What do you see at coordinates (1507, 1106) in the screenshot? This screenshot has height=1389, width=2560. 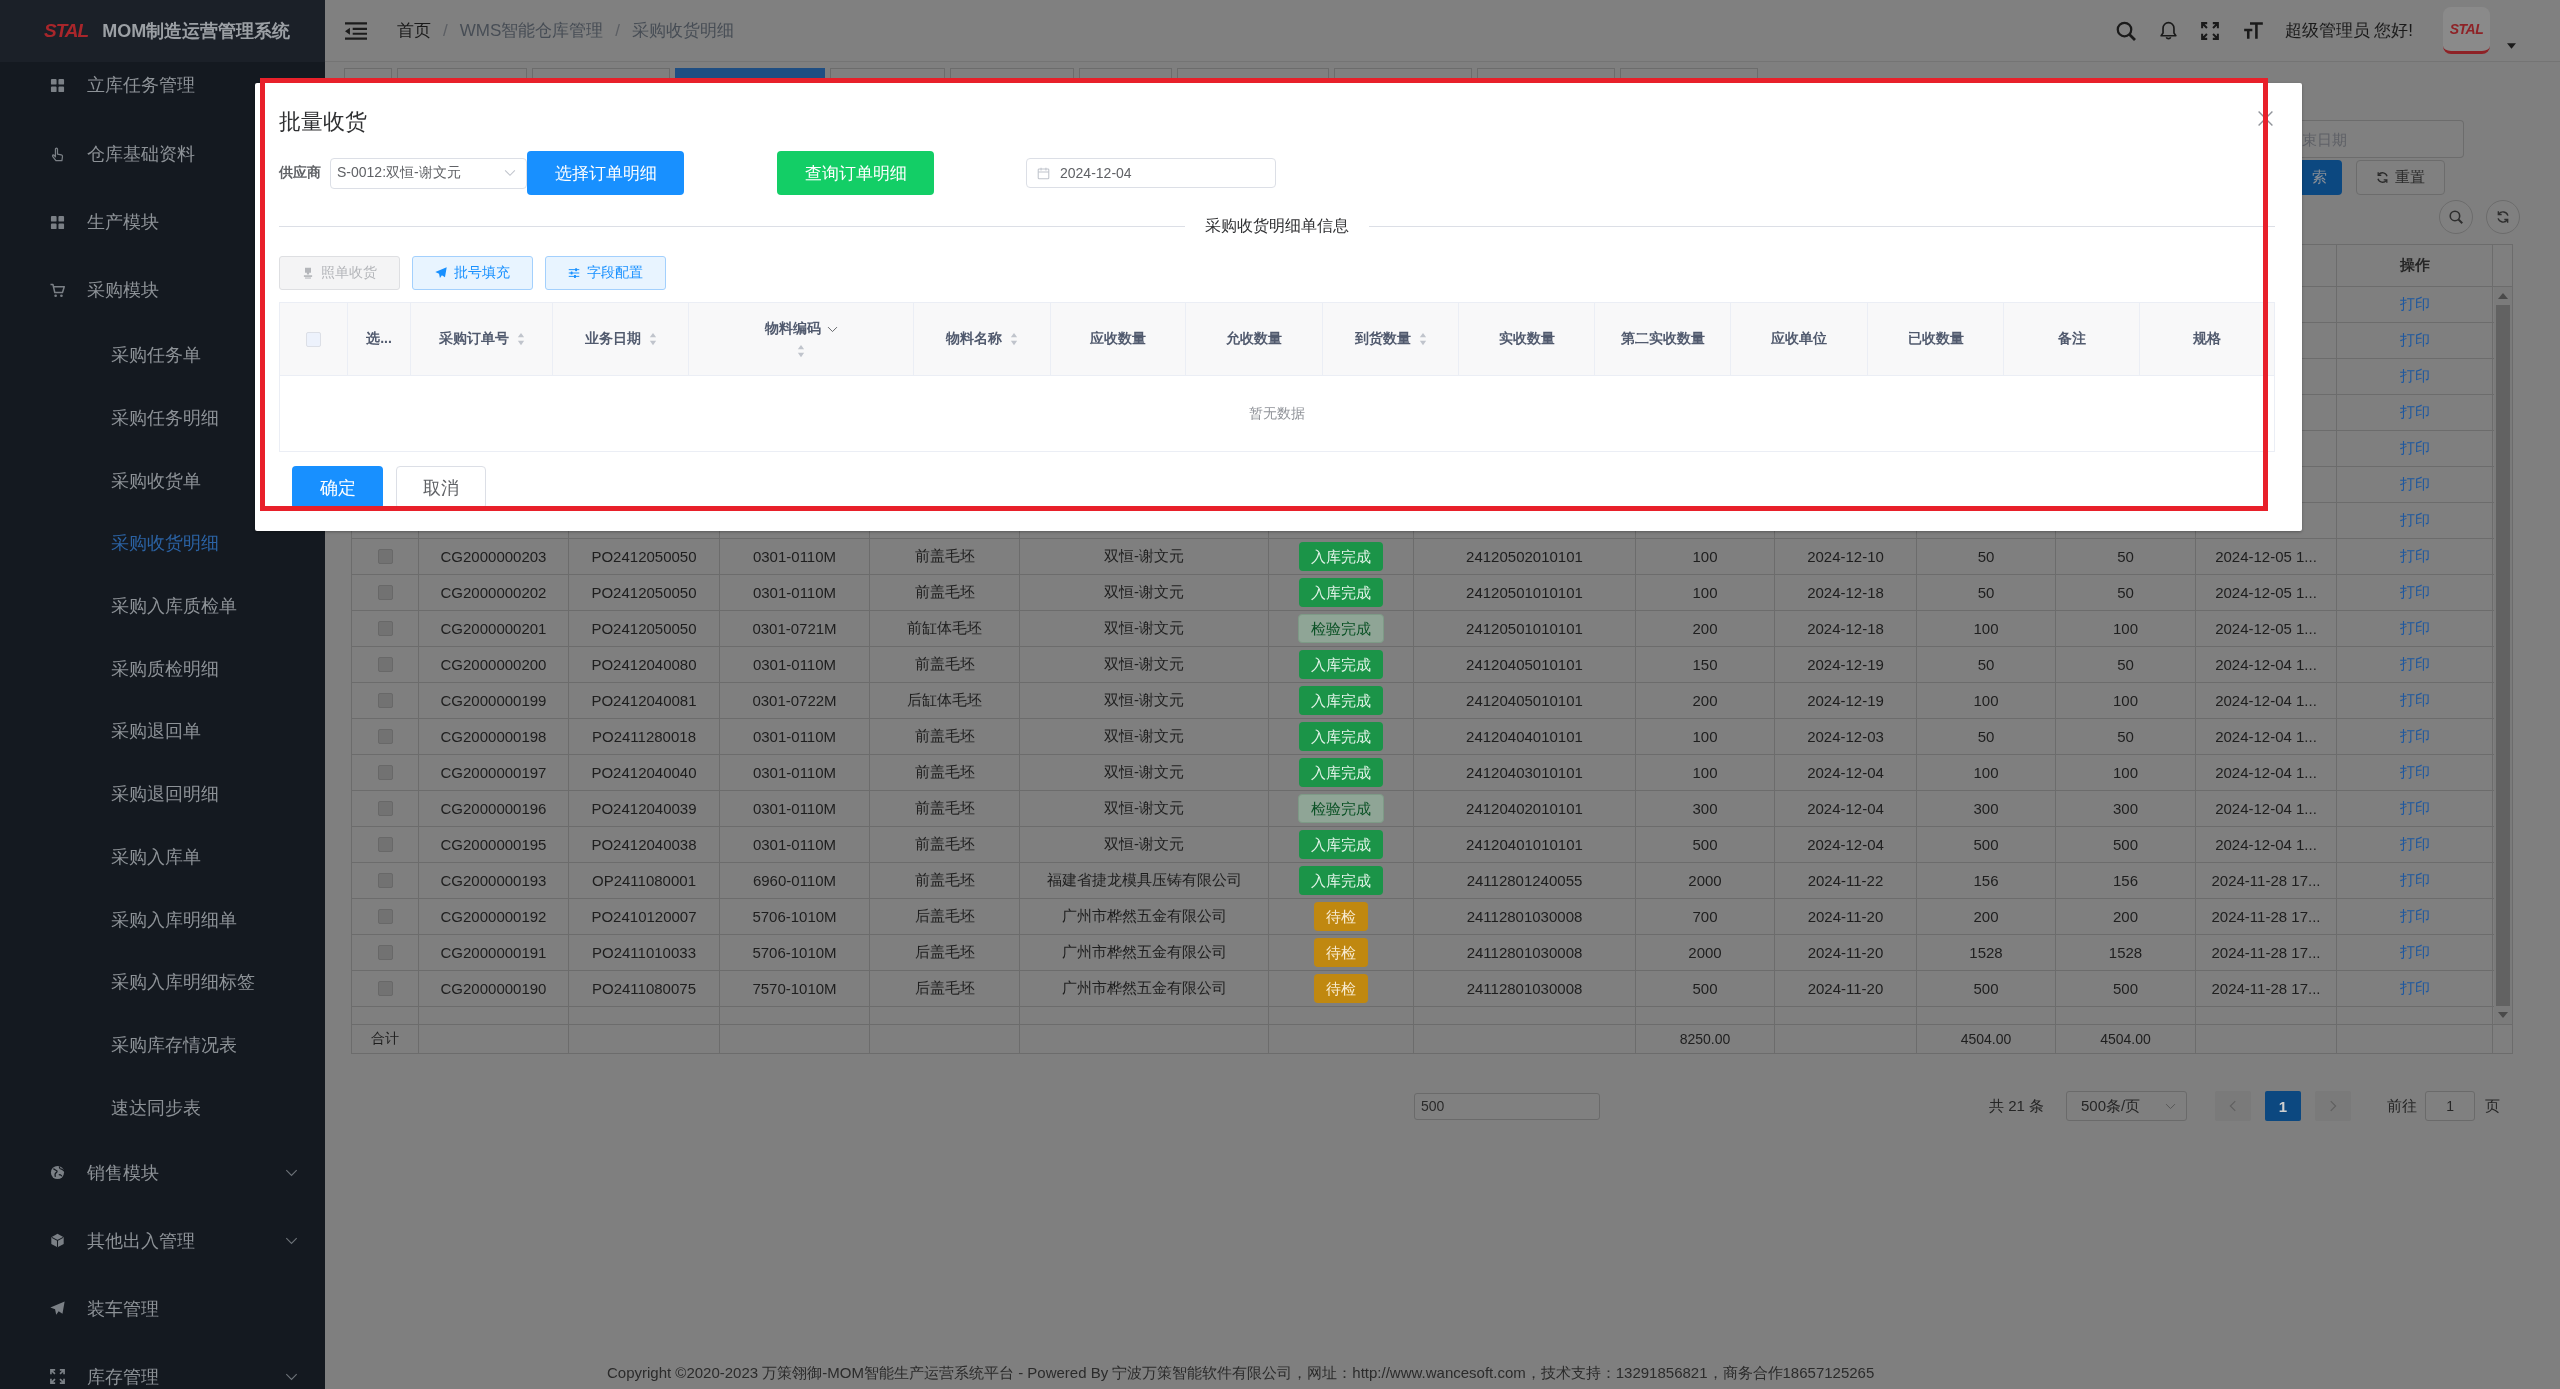 I see `input-field: 500` at bounding box center [1507, 1106].